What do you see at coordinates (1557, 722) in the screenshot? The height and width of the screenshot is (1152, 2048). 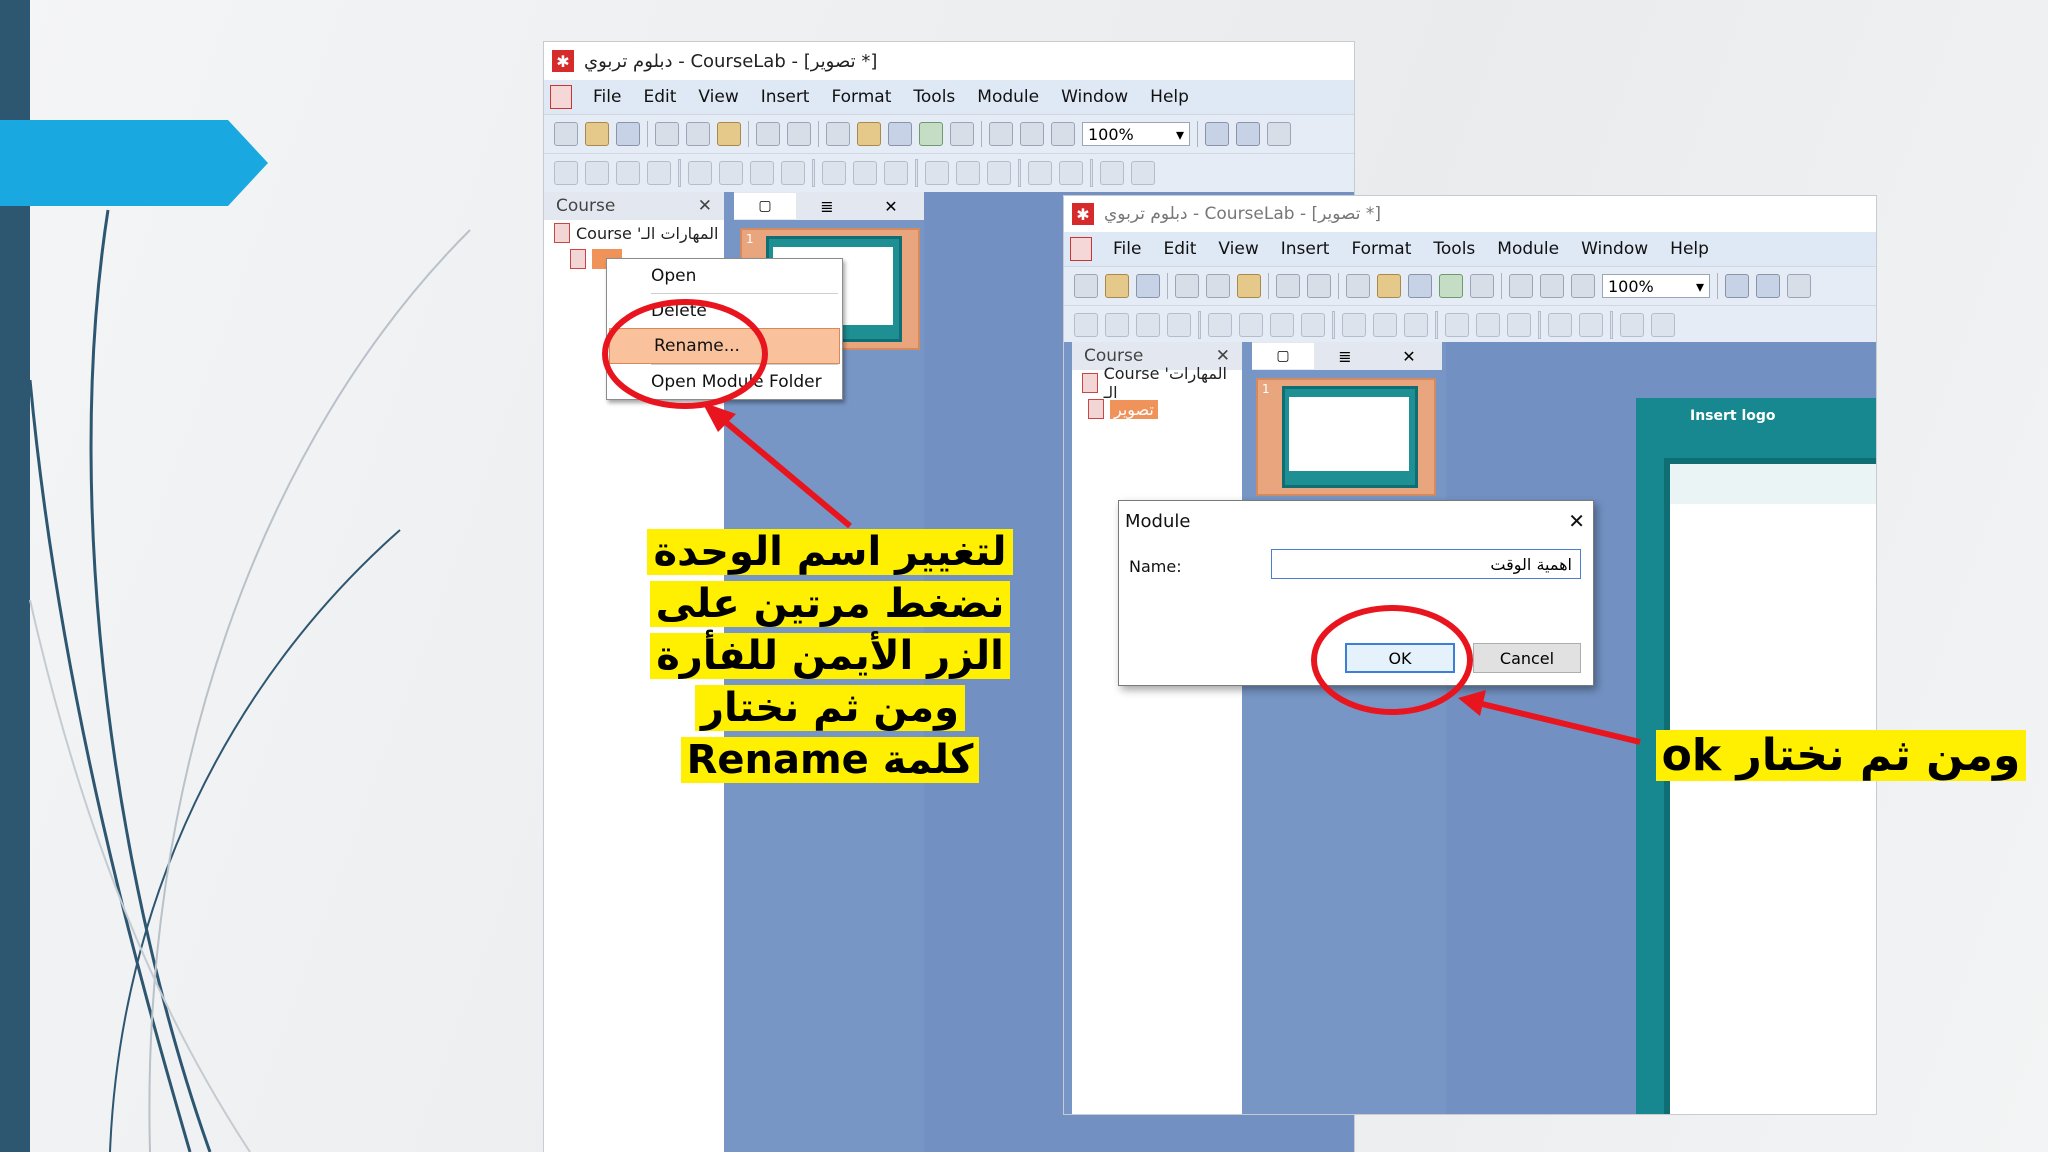 I see `ok-arrow` at bounding box center [1557, 722].